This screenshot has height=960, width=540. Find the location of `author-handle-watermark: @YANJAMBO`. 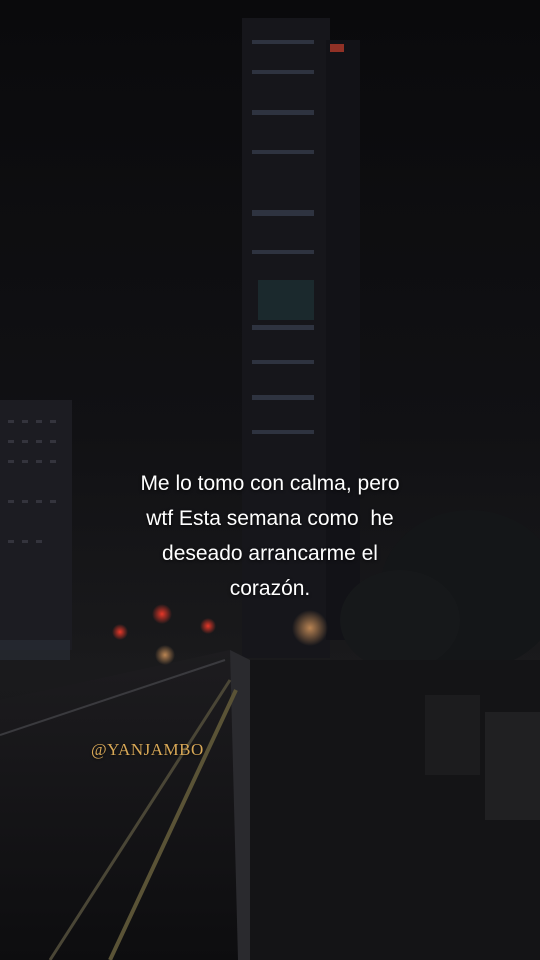

author-handle-watermark: @YANJAMBO is located at coordinates (147, 749).